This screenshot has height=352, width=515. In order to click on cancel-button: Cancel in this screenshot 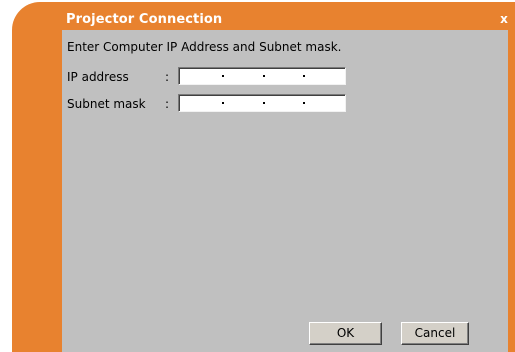, I will do `click(435, 333)`.